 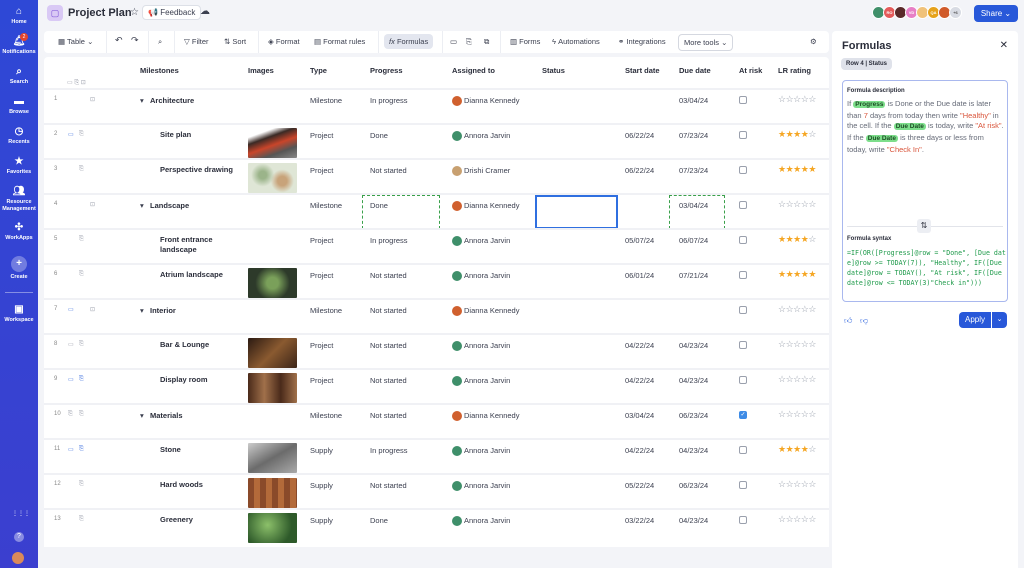 What do you see at coordinates (200, 245) in the screenshot?
I see `milestone-name: Front entrance landscape` at bounding box center [200, 245].